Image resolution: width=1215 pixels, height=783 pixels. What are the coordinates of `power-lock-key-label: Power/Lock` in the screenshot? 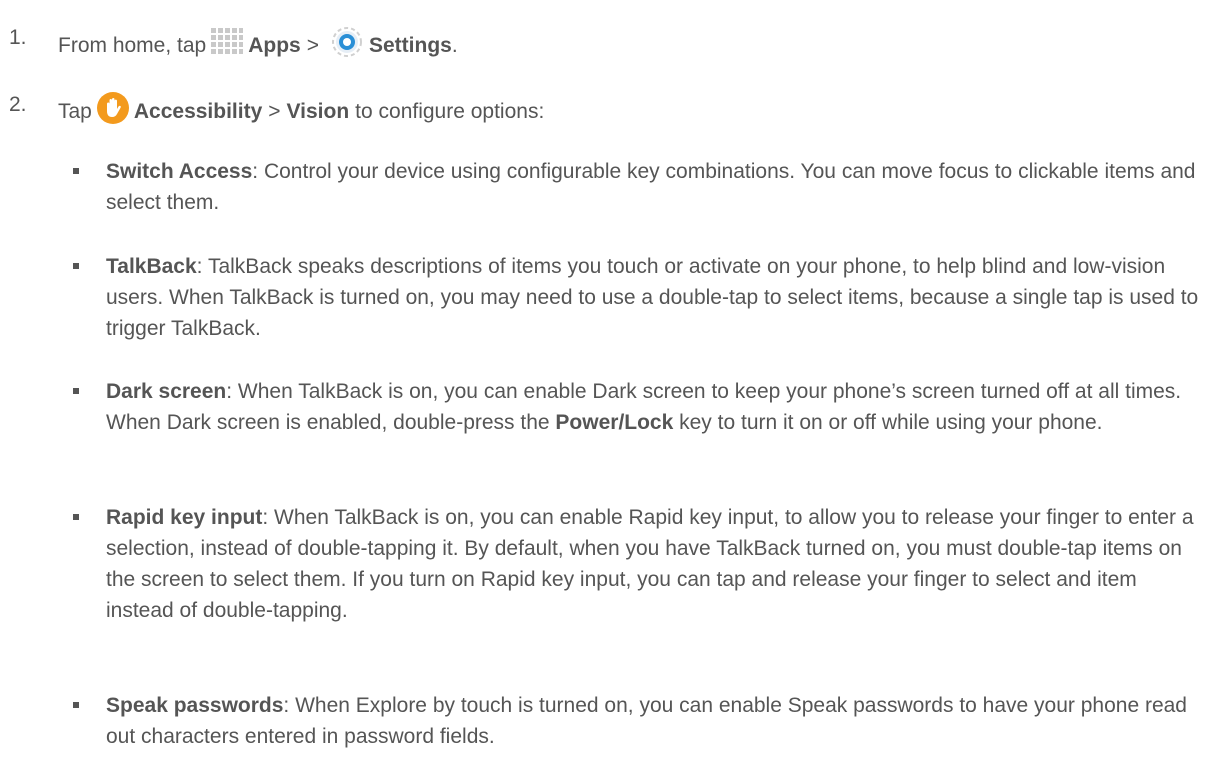 It's located at (614, 422).